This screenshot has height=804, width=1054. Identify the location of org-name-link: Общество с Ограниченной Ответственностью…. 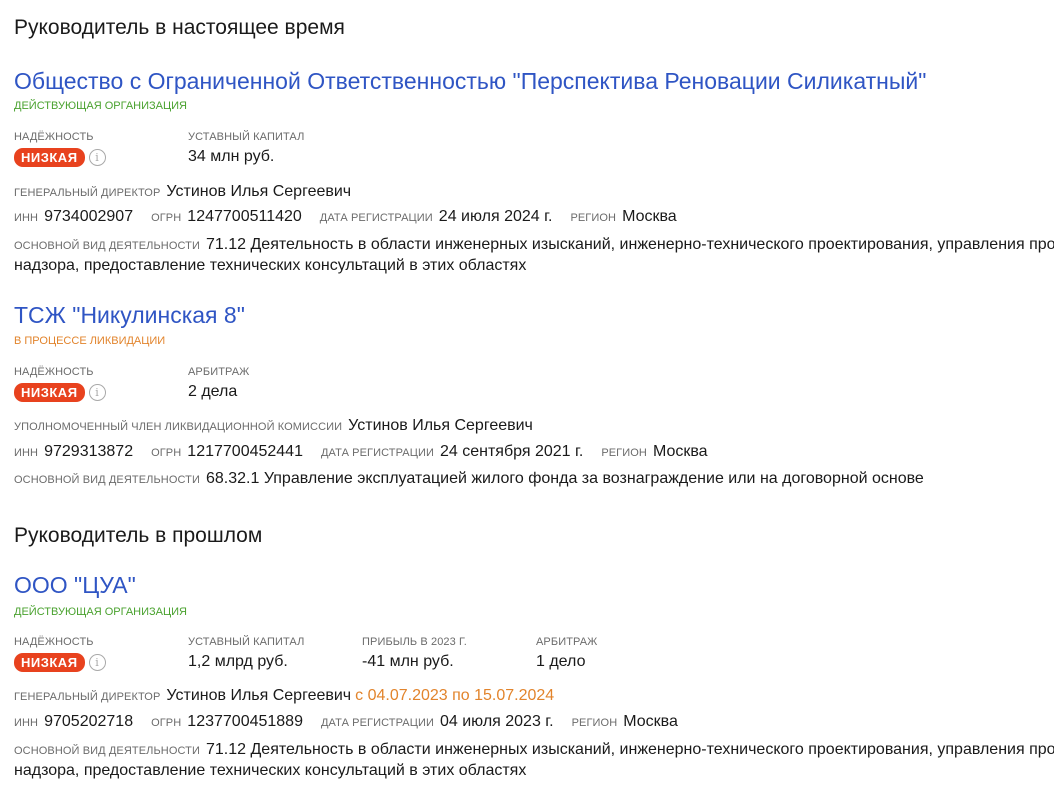
(470, 81).